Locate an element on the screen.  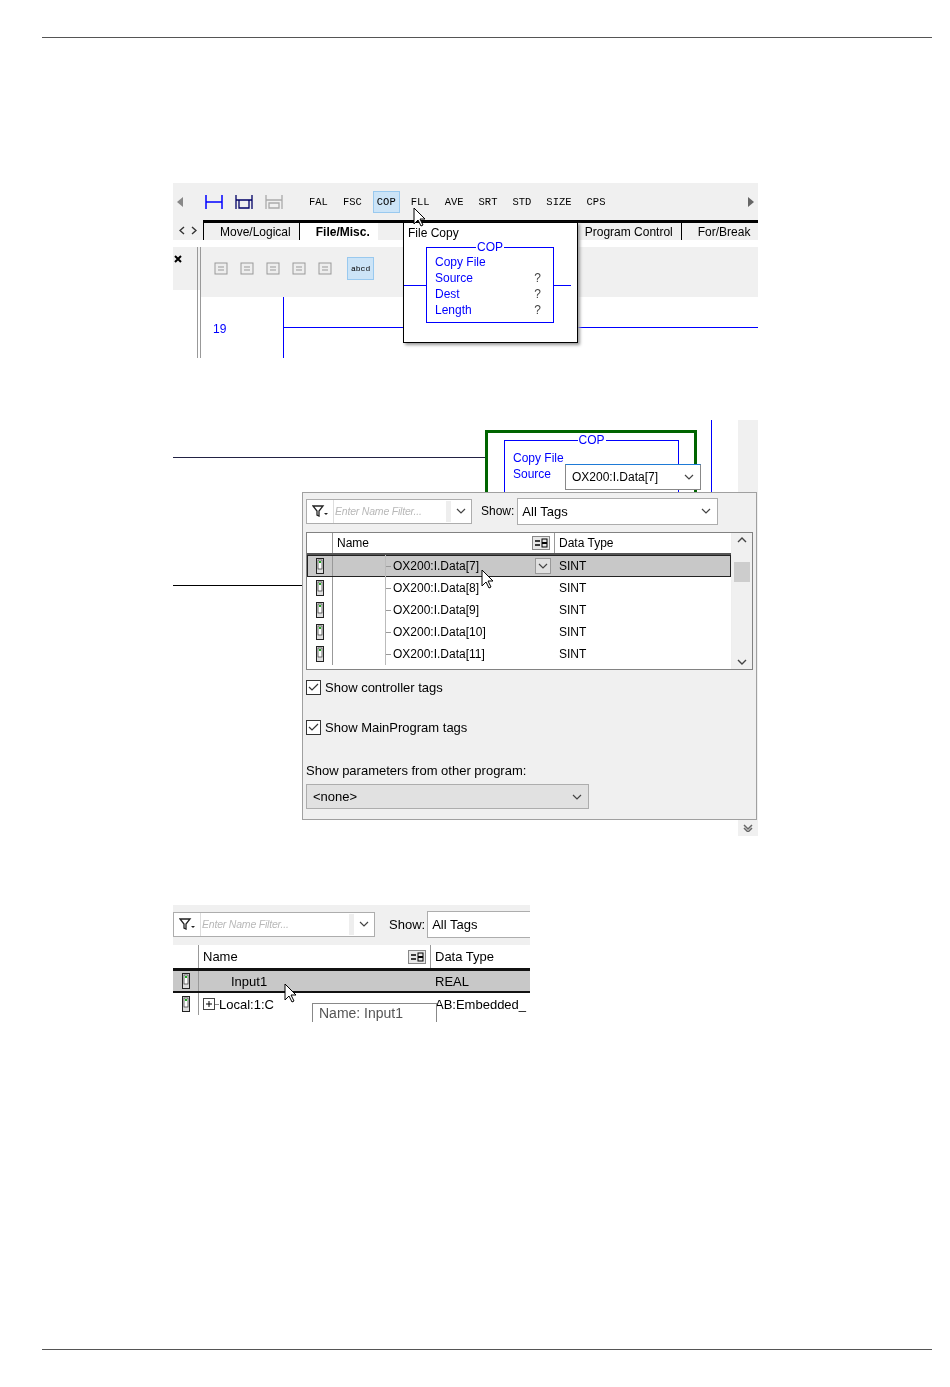
expand-icon is located at coordinates (209, 1004).